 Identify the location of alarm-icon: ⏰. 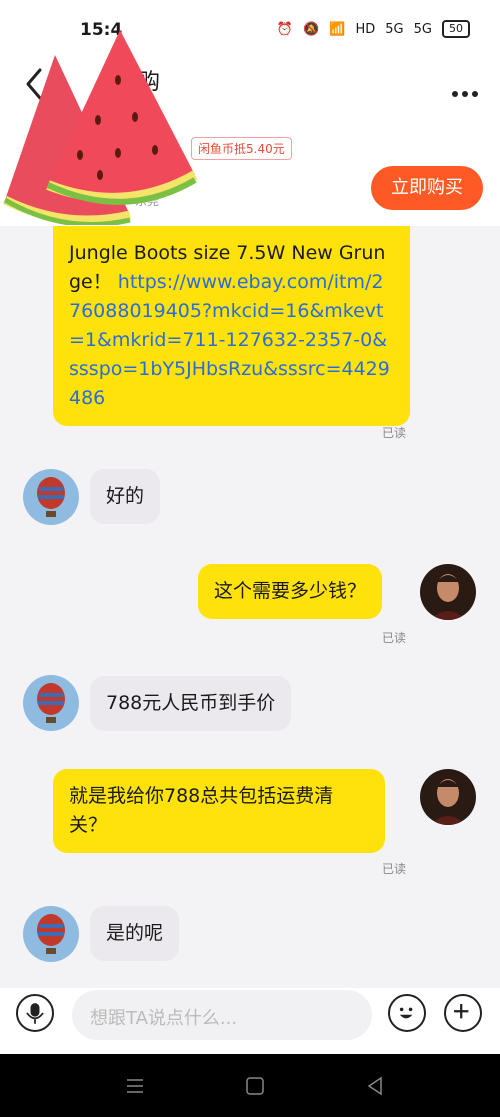
(285, 29).